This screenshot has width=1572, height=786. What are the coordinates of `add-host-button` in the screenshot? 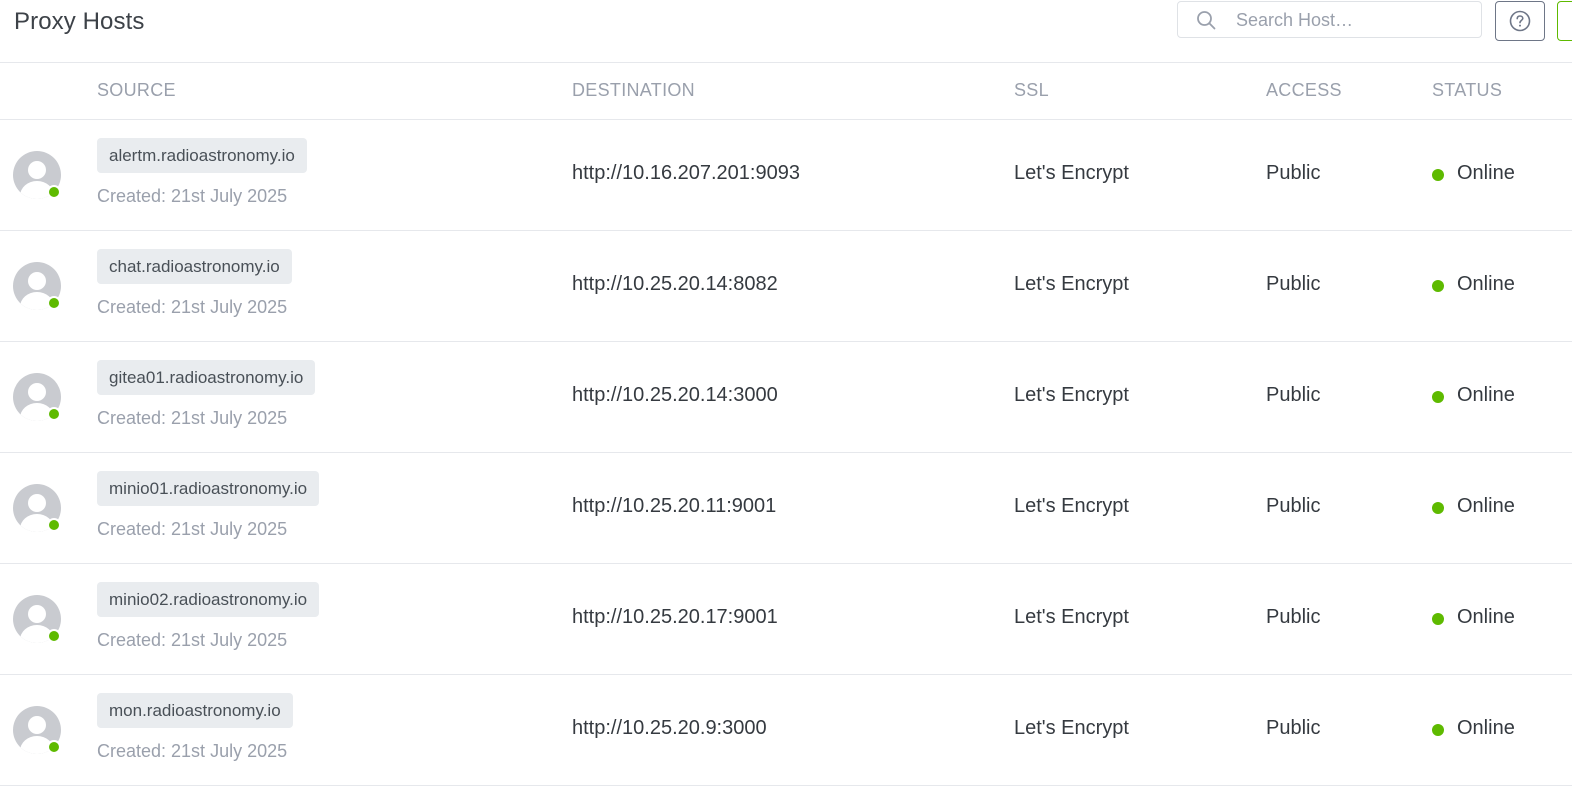 It's located at (1564, 21).